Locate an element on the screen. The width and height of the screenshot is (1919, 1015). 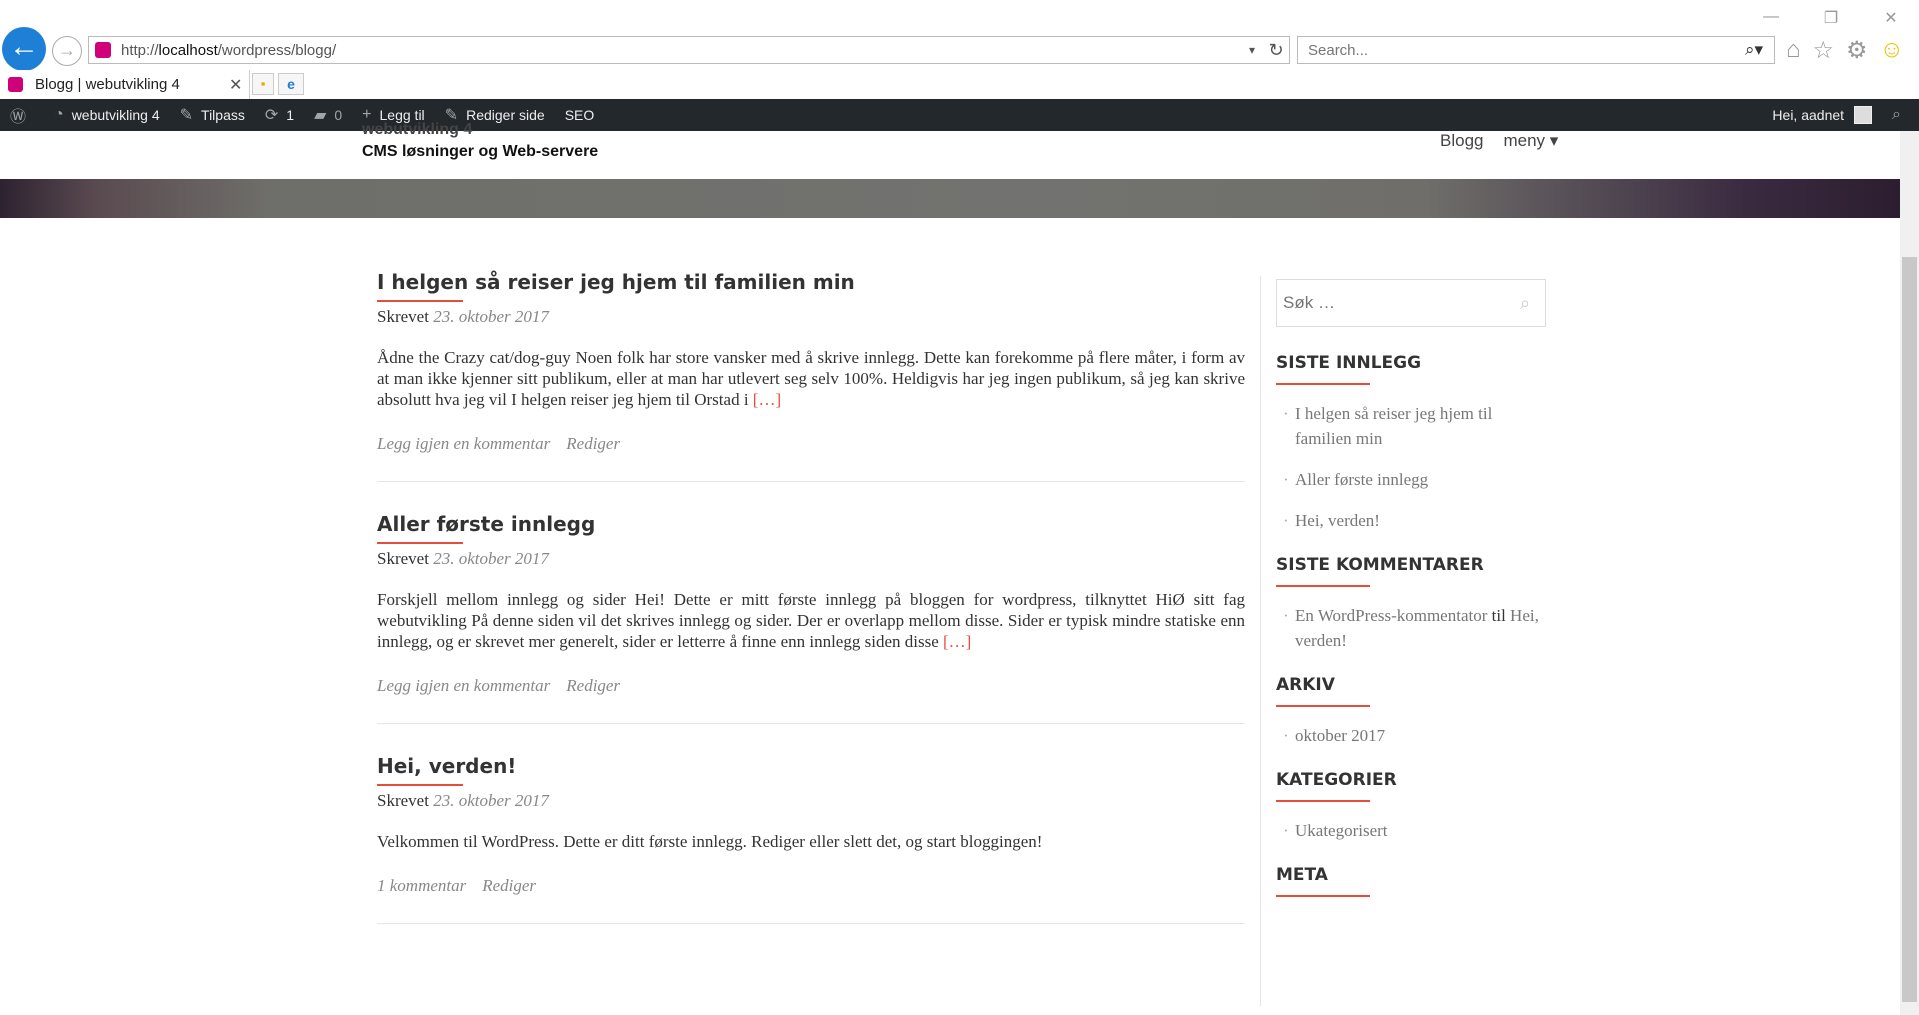
toolbar-icons: ⌂ ☆ ⚙ ☺ is located at coordinates (1845, 50).